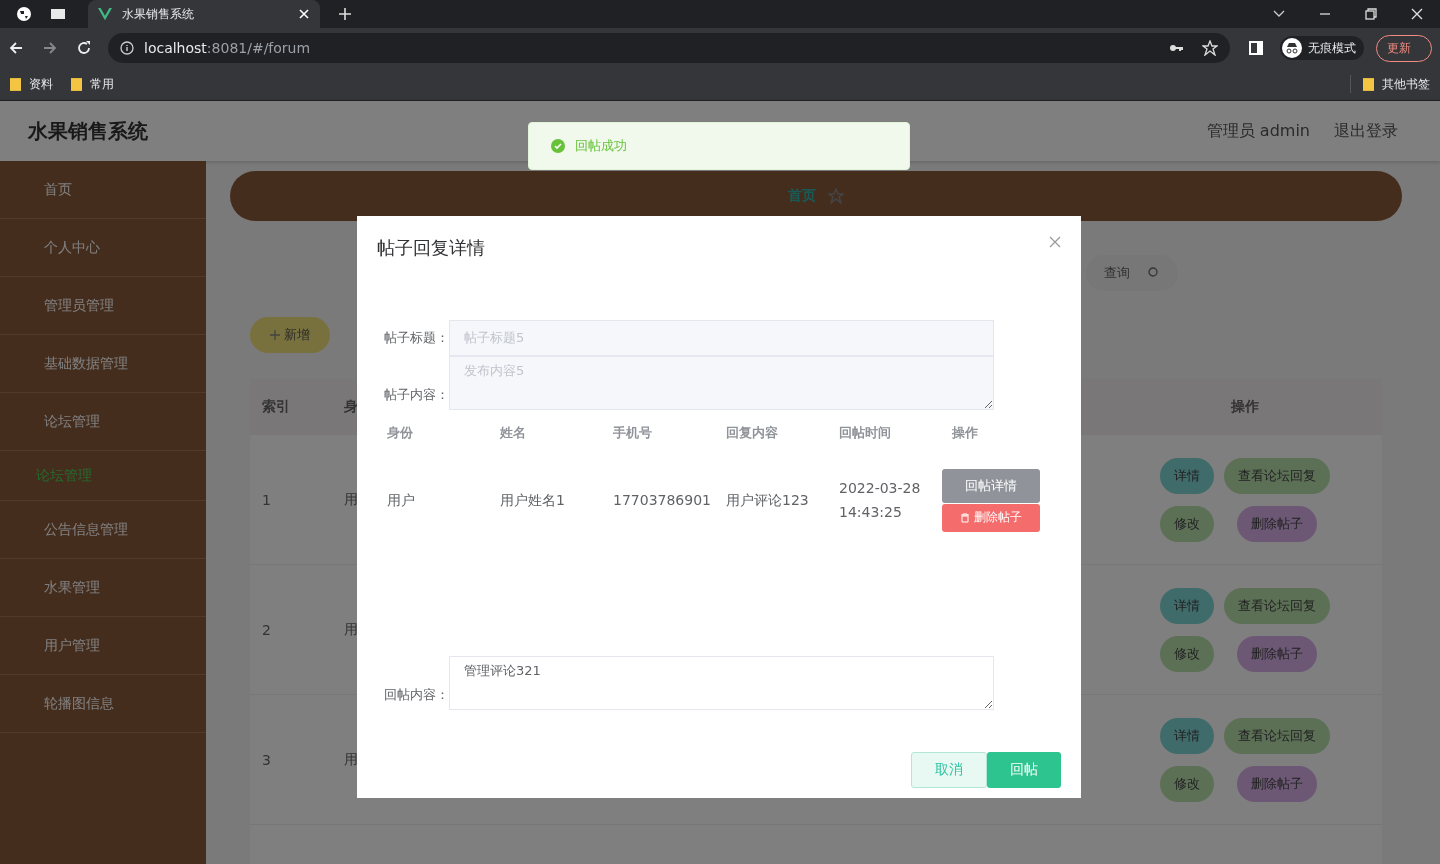 The image size is (1440, 864). What do you see at coordinates (88, 131) in the screenshot?
I see `app-title: 水果销售系统` at bounding box center [88, 131].